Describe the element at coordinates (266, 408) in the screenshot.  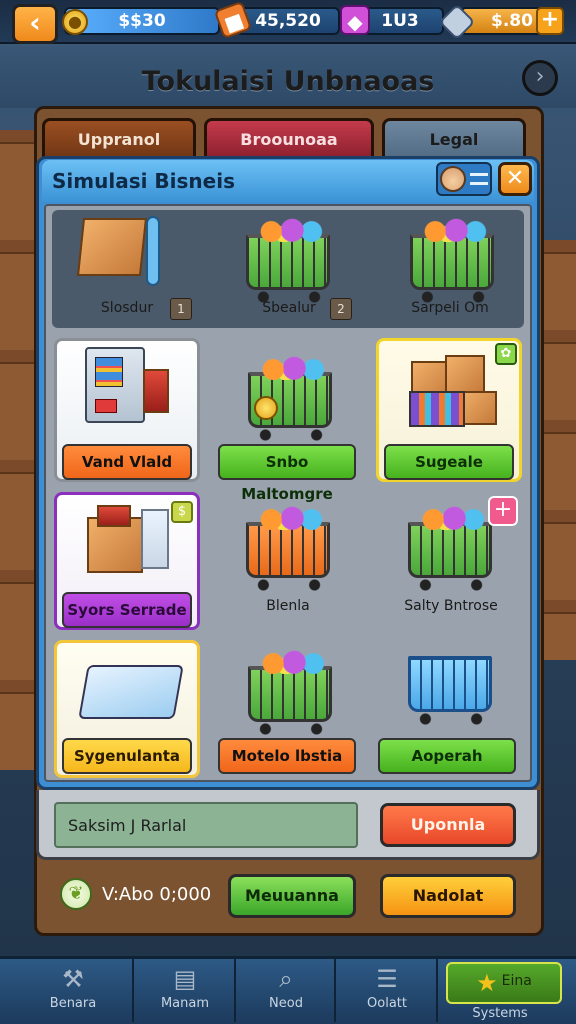
I see `coin-icon` at that location.